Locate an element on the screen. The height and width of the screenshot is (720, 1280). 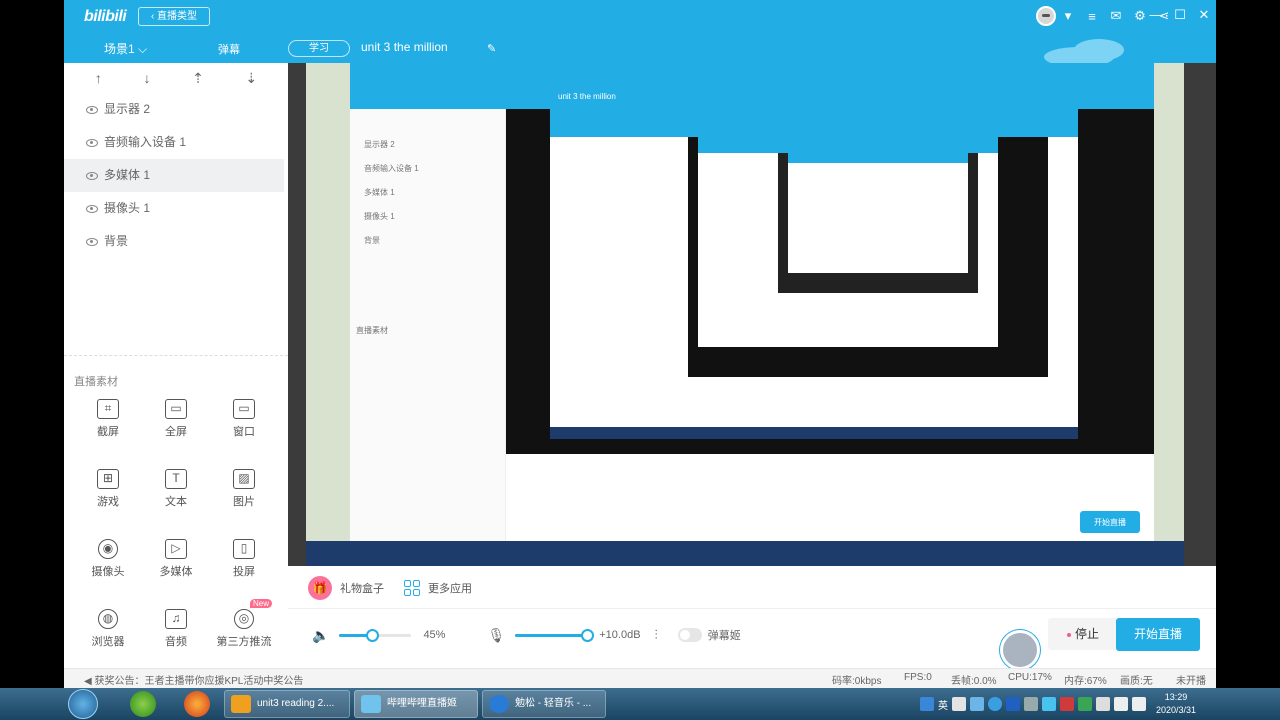
start-button is located at coordinates (83, 704).